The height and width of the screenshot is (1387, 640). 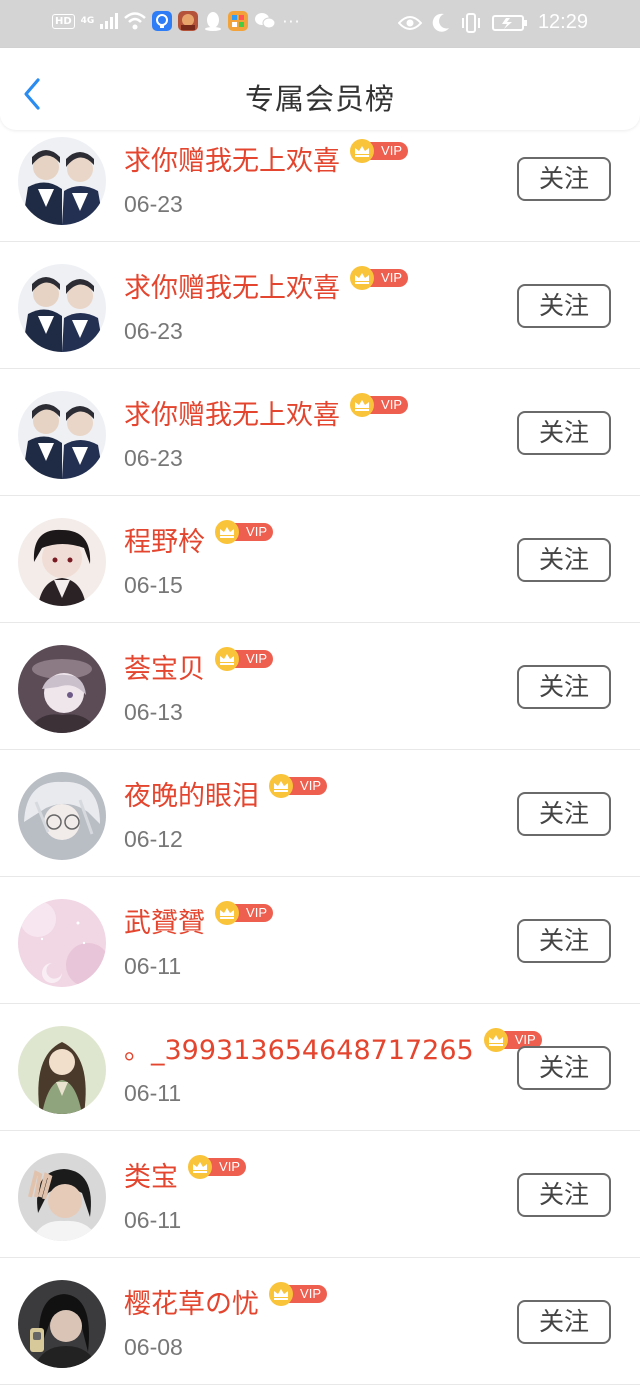 I want to click on signal-icon, so click(x=109, y=21).